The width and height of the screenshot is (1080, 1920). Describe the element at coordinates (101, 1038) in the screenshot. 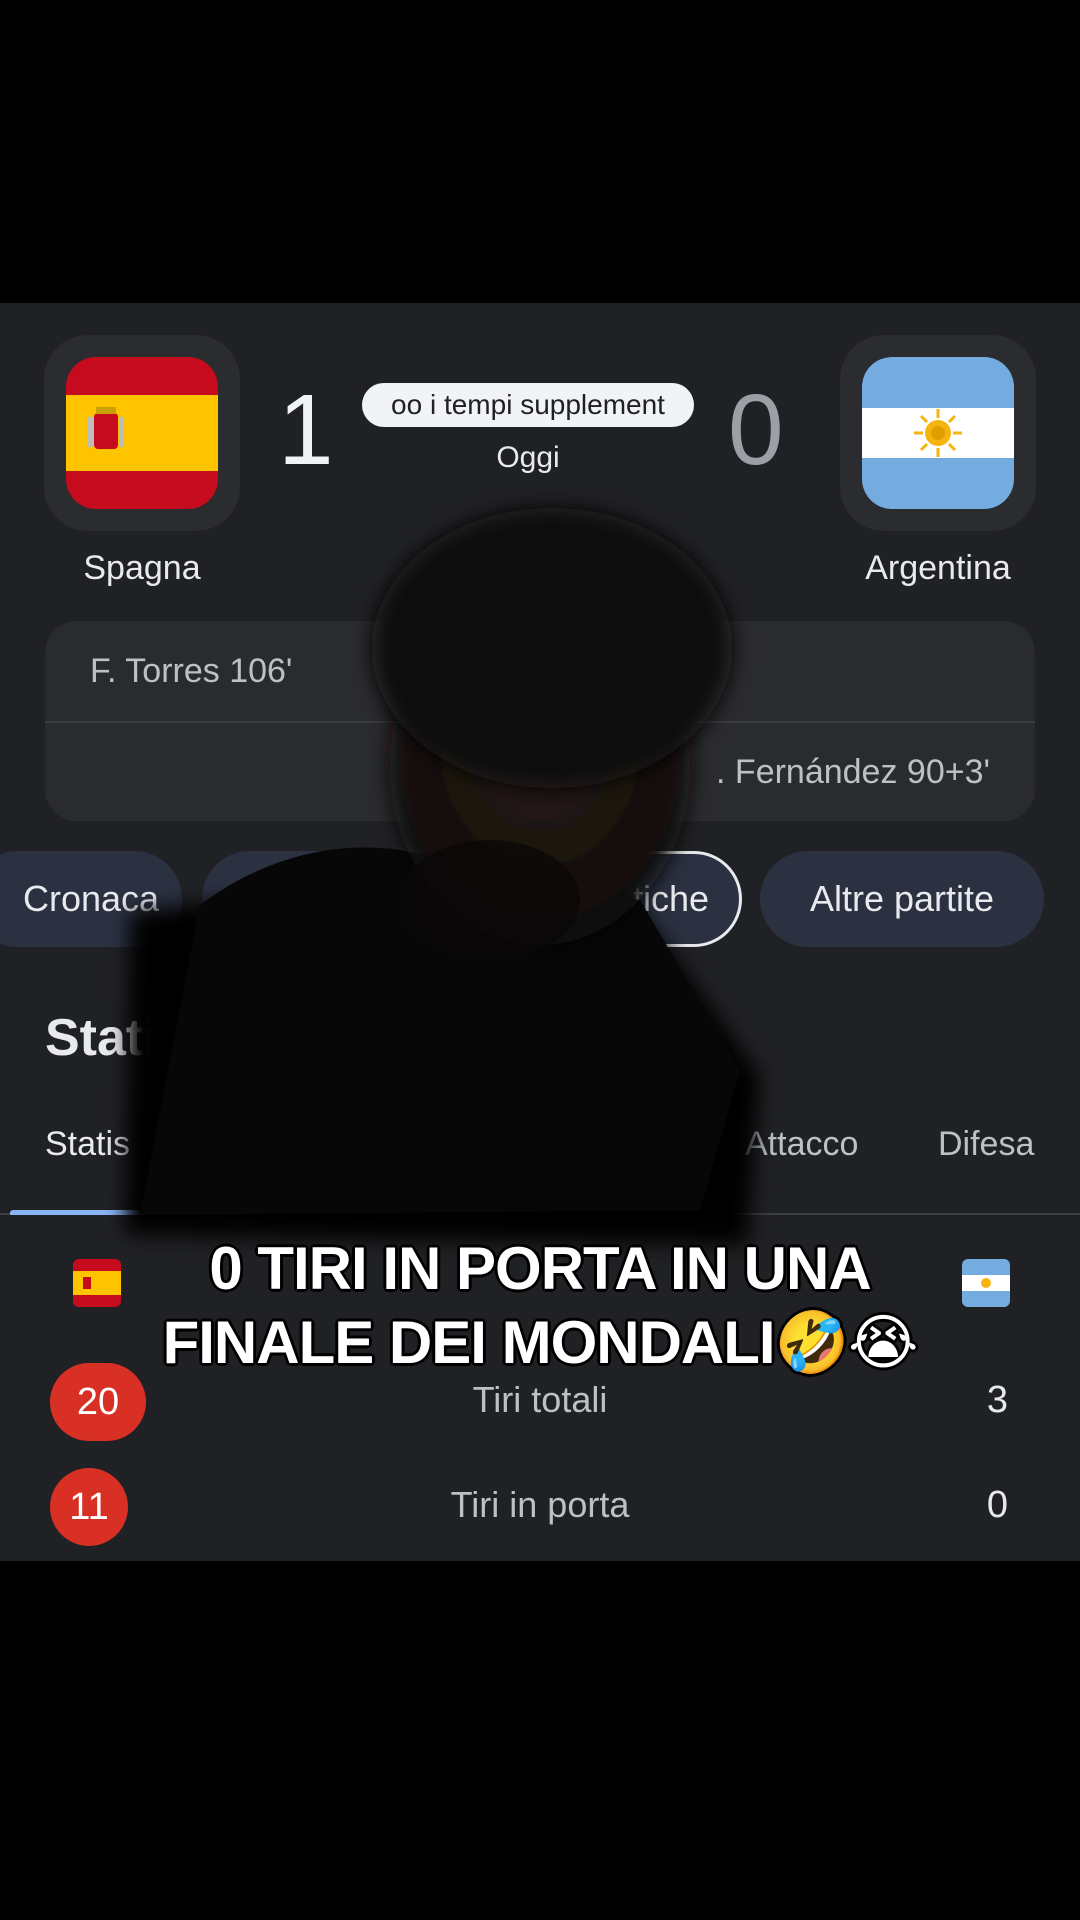

I see `section-title: Stati` at that location.